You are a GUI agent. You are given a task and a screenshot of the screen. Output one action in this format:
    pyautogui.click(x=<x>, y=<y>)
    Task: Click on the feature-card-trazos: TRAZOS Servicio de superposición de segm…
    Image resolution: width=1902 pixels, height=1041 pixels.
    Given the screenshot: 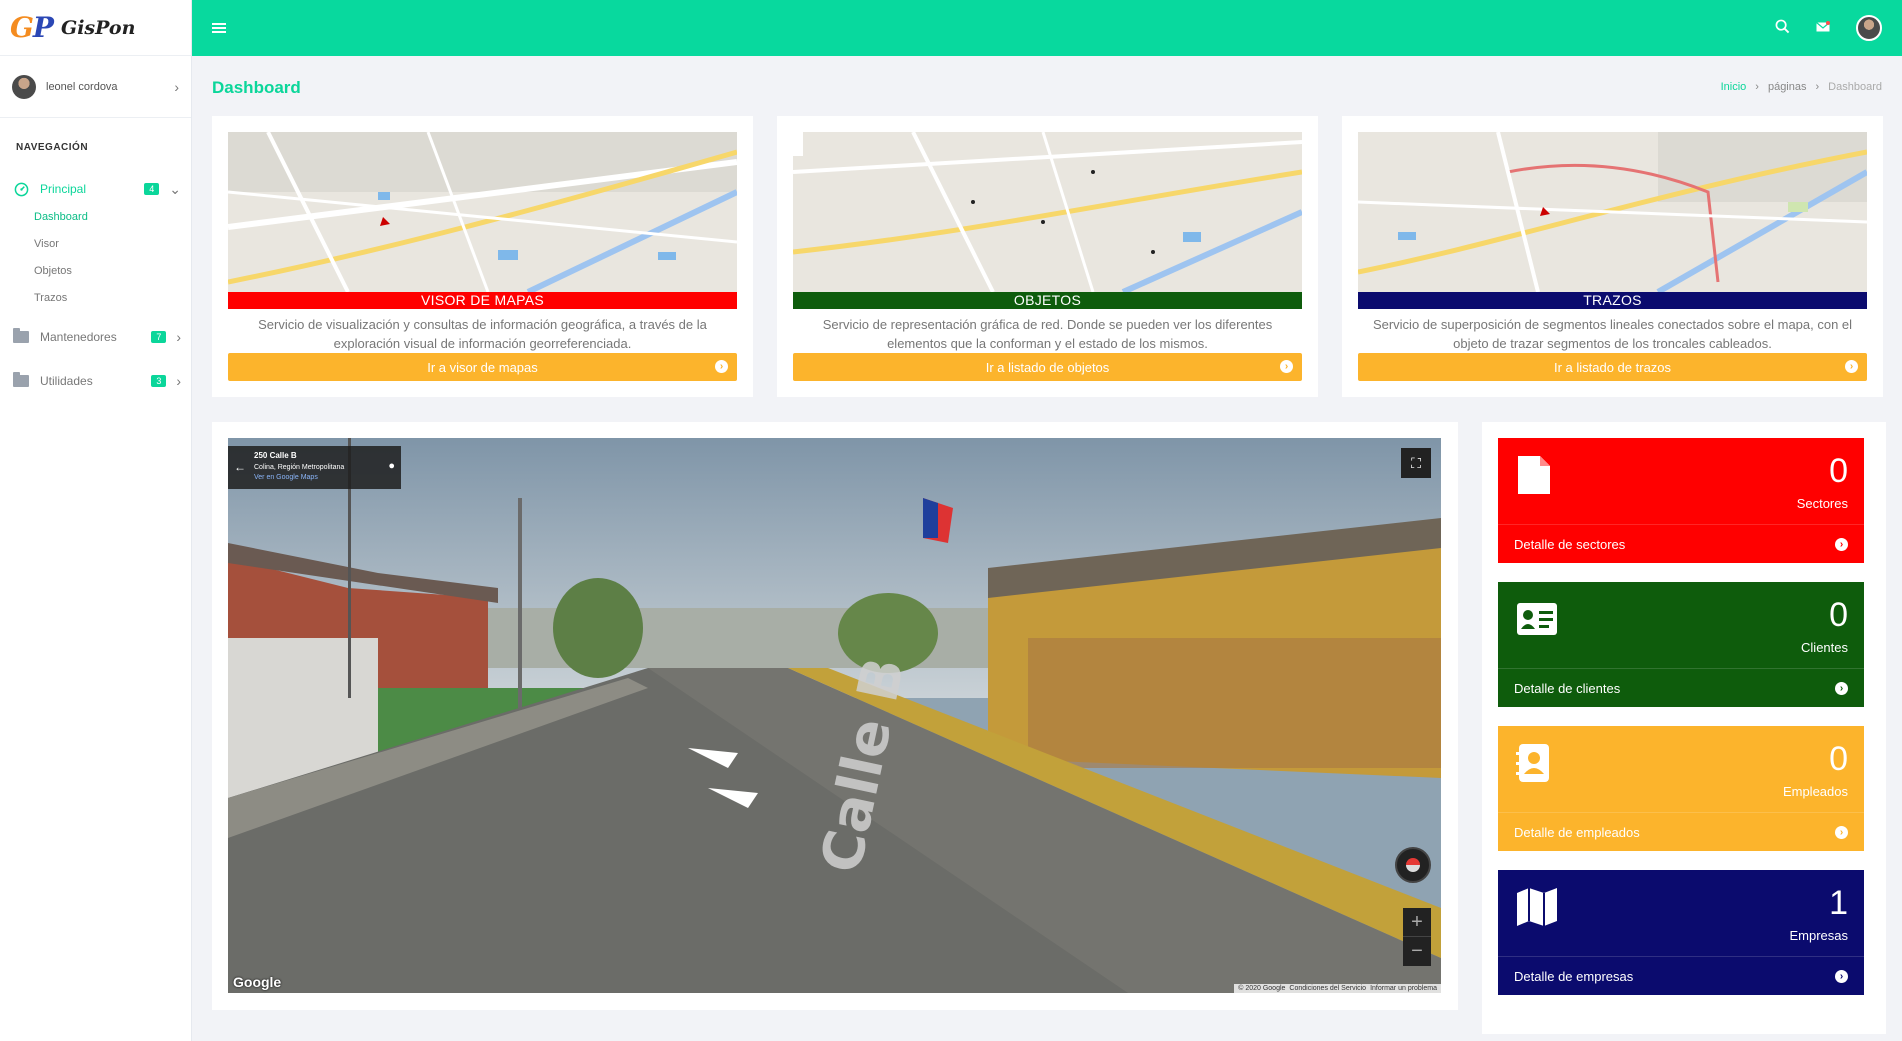 What is the action you would take?
    pyautogui.click(x=1612, y=256)
    